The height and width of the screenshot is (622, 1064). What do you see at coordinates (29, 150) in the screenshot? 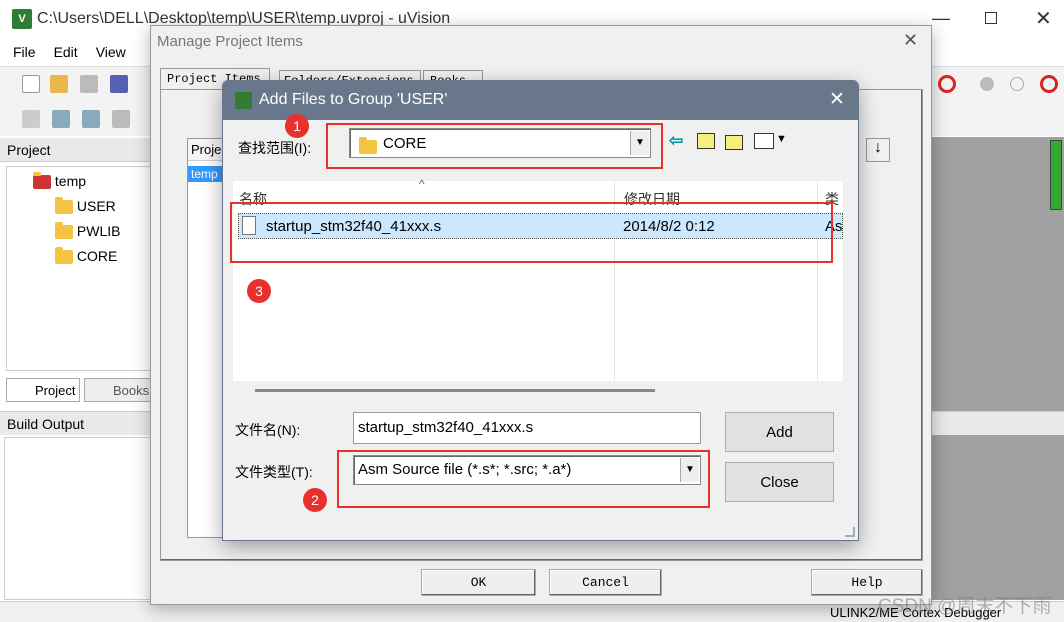
I see `project-panel-title: Project` at bounding box center [29, 150].